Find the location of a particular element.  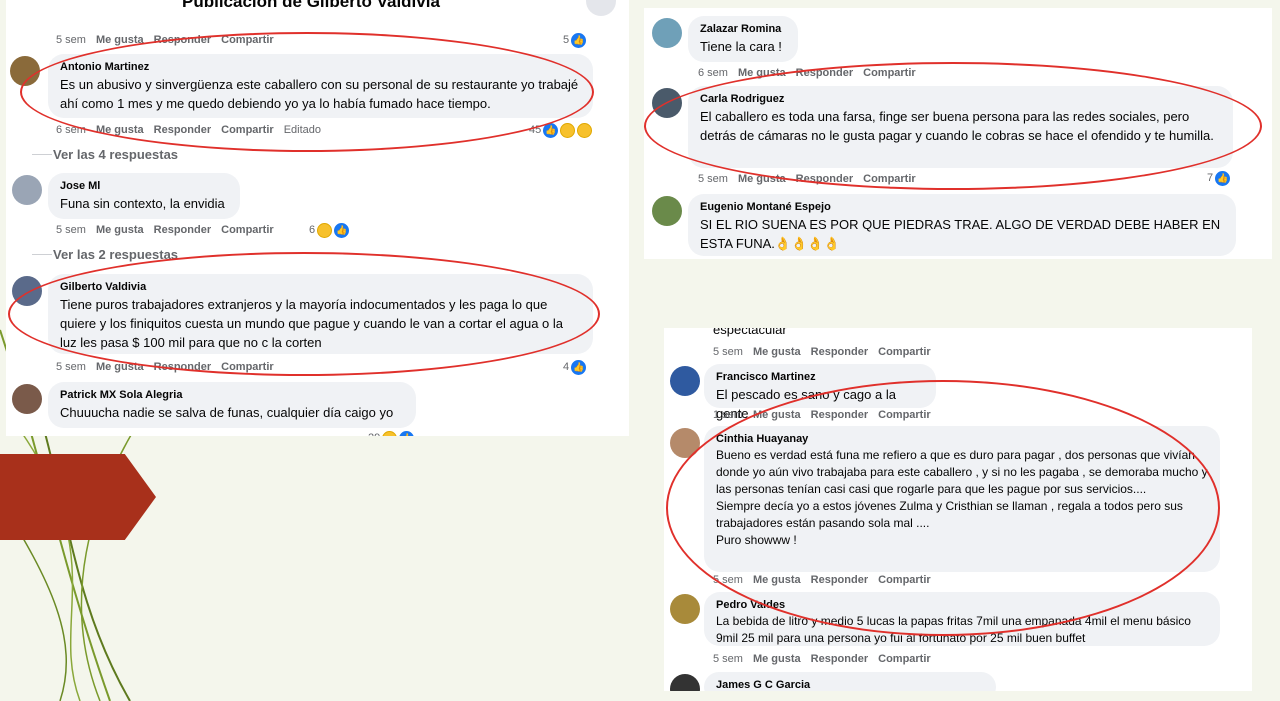

reaction-count: 7 👍 is located at coordinates (1219, 178).